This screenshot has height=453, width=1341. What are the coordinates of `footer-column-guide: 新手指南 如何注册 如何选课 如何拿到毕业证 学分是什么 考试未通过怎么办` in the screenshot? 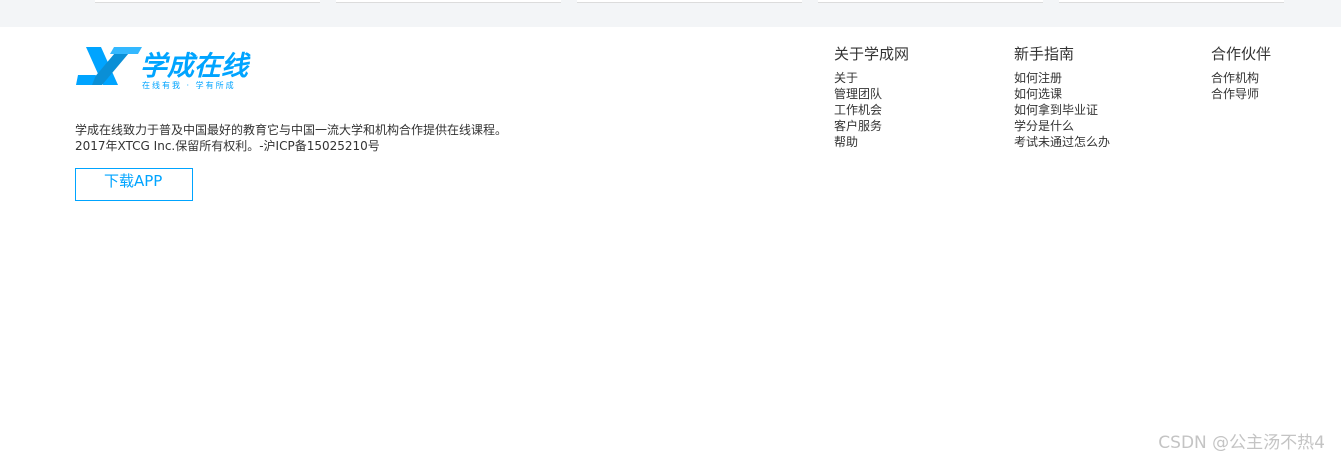 It's located at (1062, 97).